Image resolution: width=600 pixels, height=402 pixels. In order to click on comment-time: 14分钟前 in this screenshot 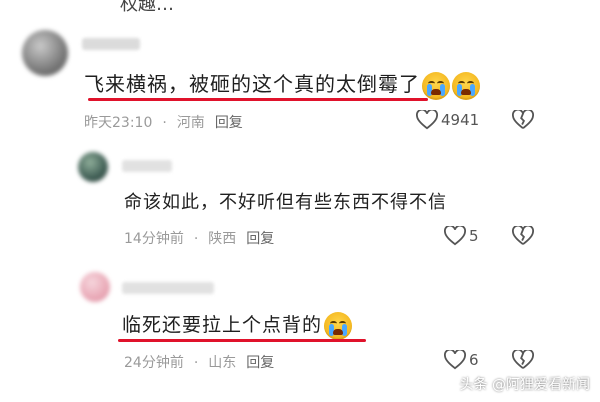, I will do `click(154, 239)`.